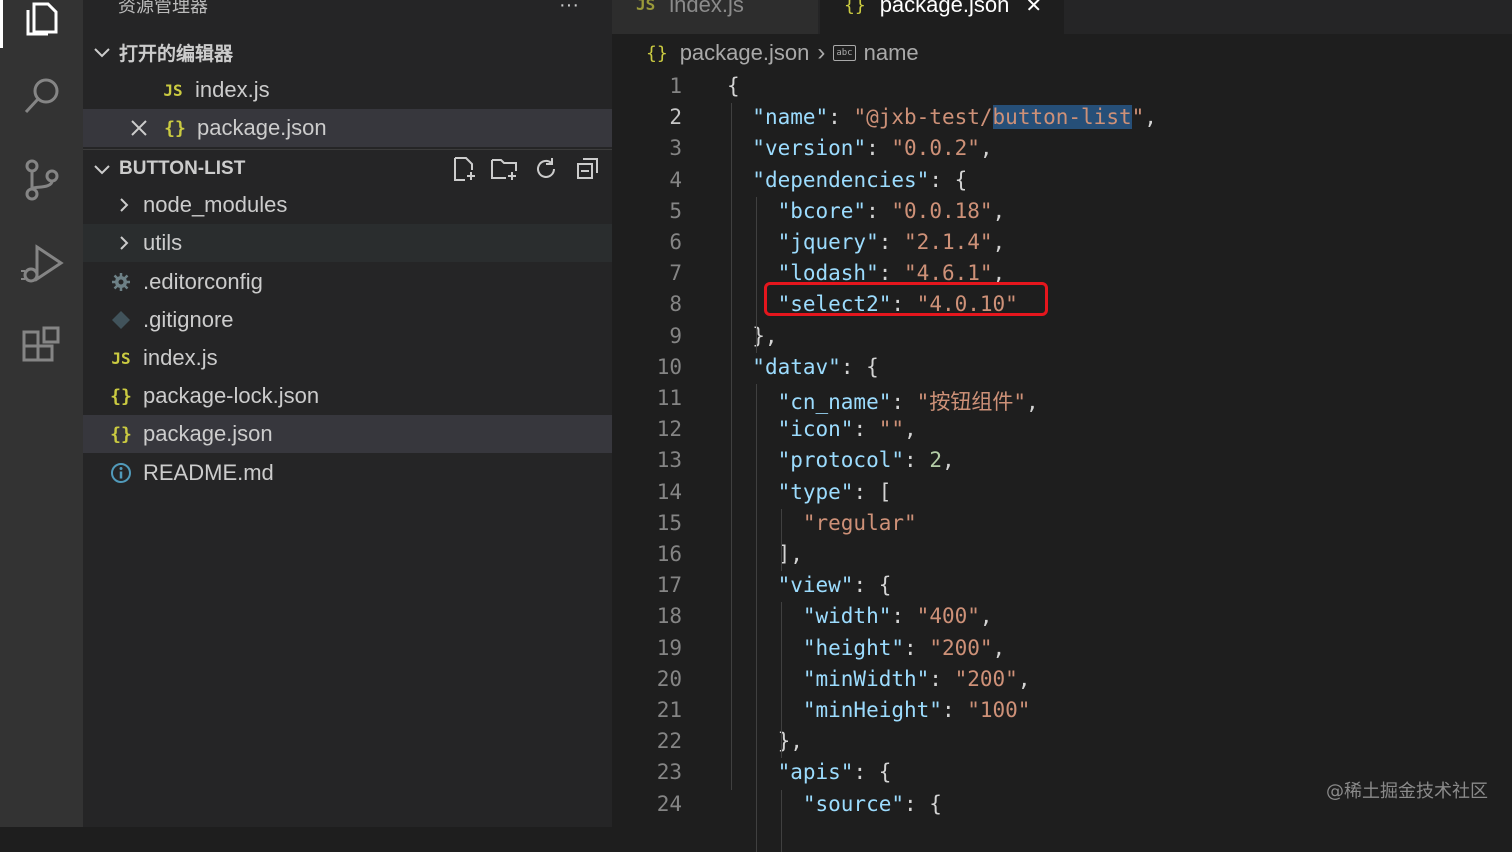  What do you see at coordinates (347, 473) in the screenshot?
I see `tree-item-file: README.md` at bounding box center [347, 473].